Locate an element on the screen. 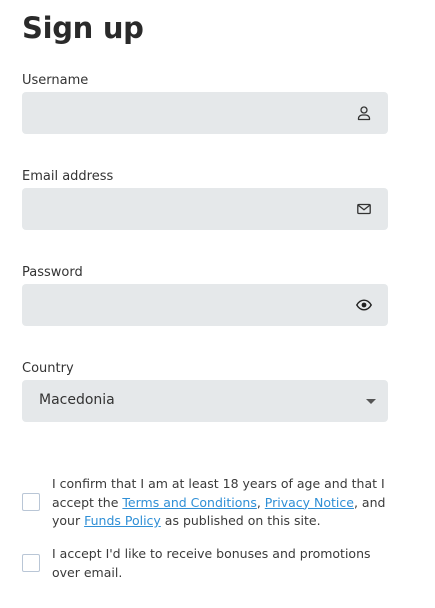 Image resolution: width=435 pixels, height=608 pixels. password-field is located at coordinates (205, 305).